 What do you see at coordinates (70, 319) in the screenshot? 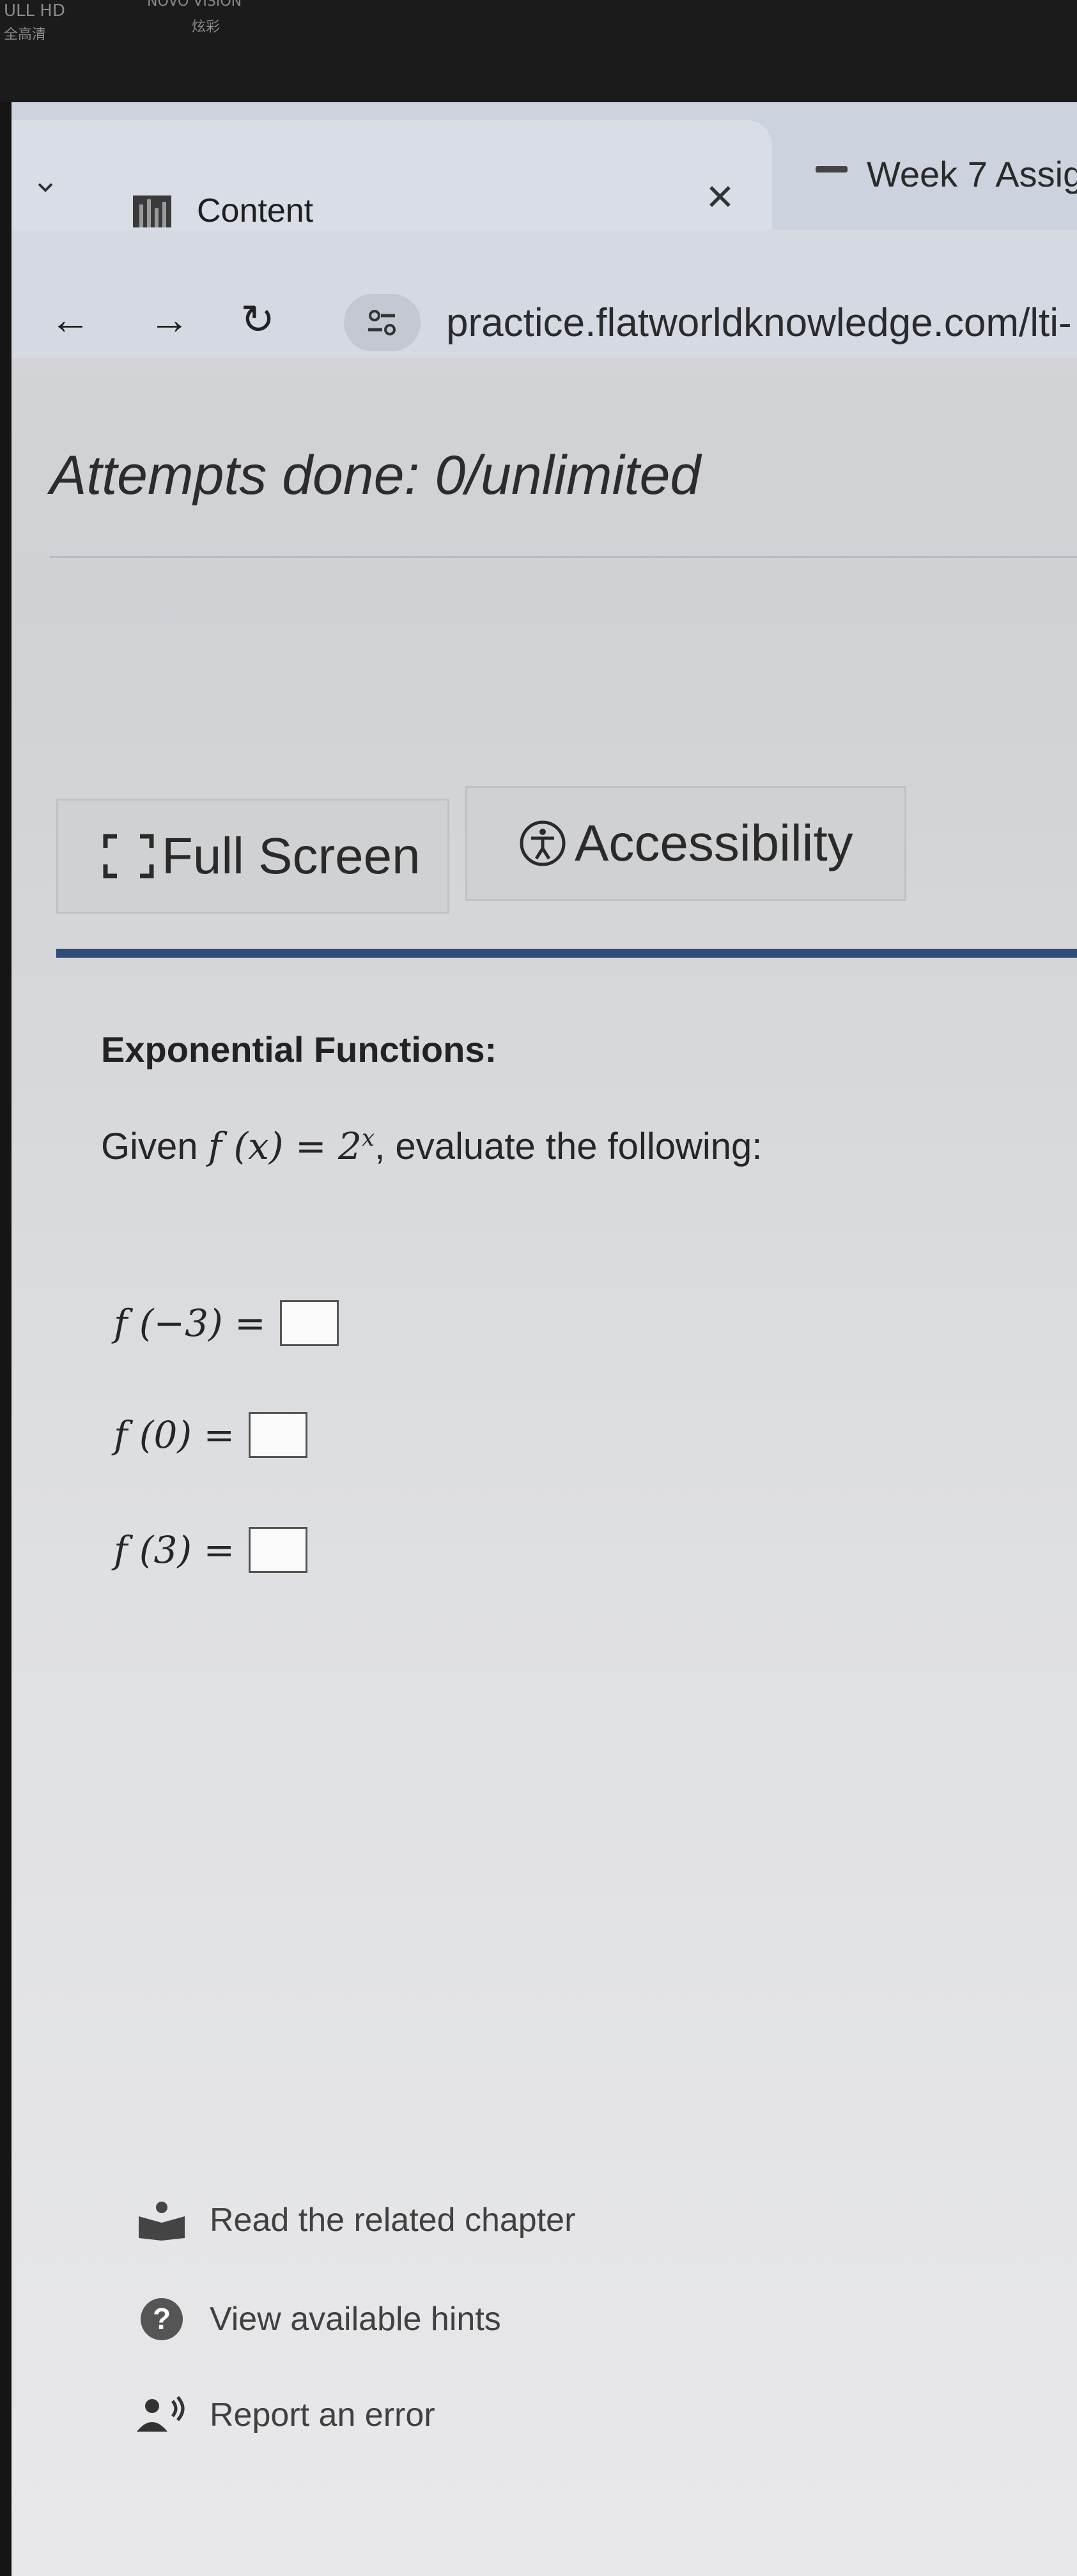
I see `back-arrow-icon: ←` at bounding box center [70, 319].